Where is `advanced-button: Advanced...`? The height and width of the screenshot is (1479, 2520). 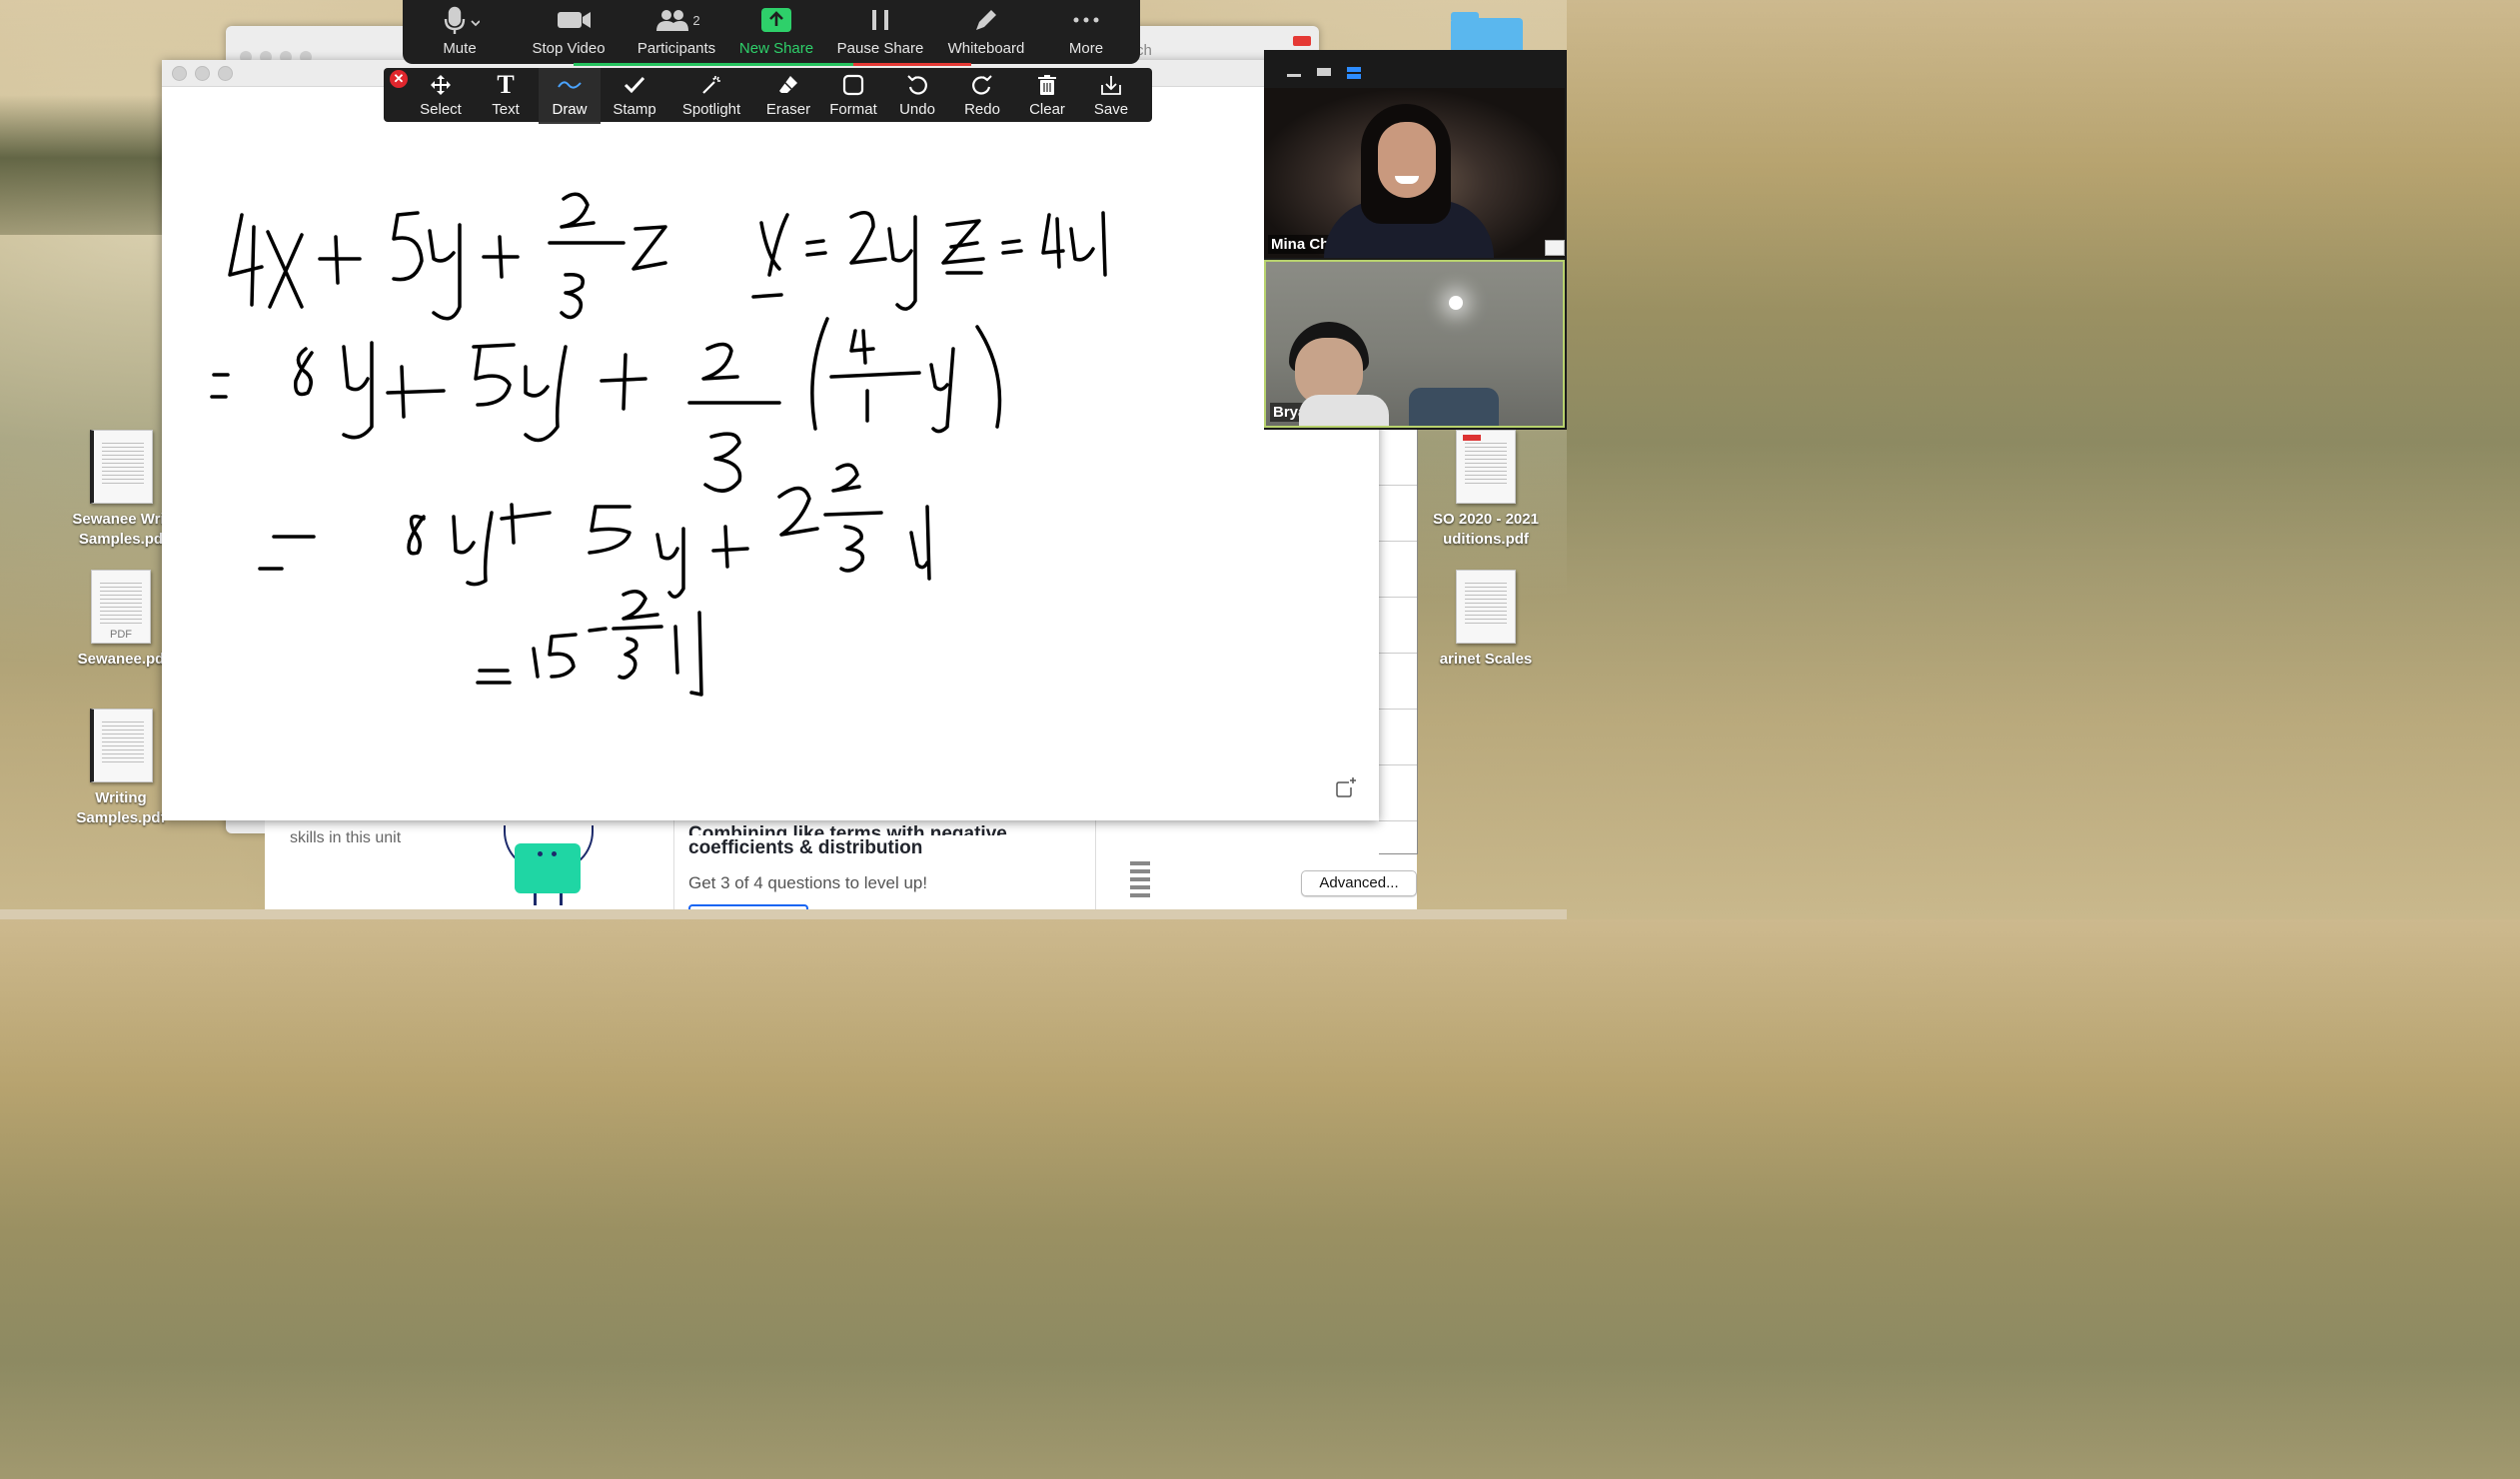
advanced-button: Advanced... is located at coordinates (1359, 883).